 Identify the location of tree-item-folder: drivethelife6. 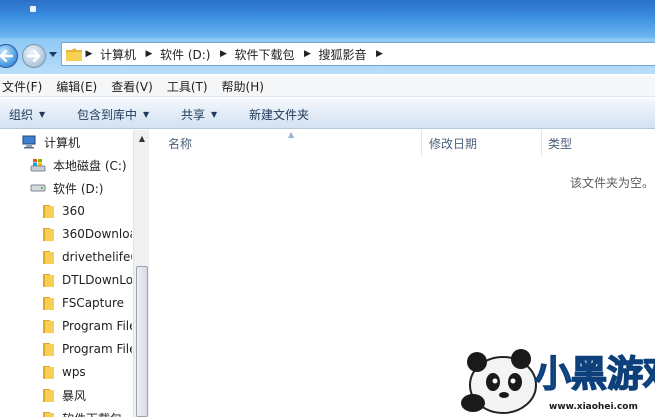
(87, 257).